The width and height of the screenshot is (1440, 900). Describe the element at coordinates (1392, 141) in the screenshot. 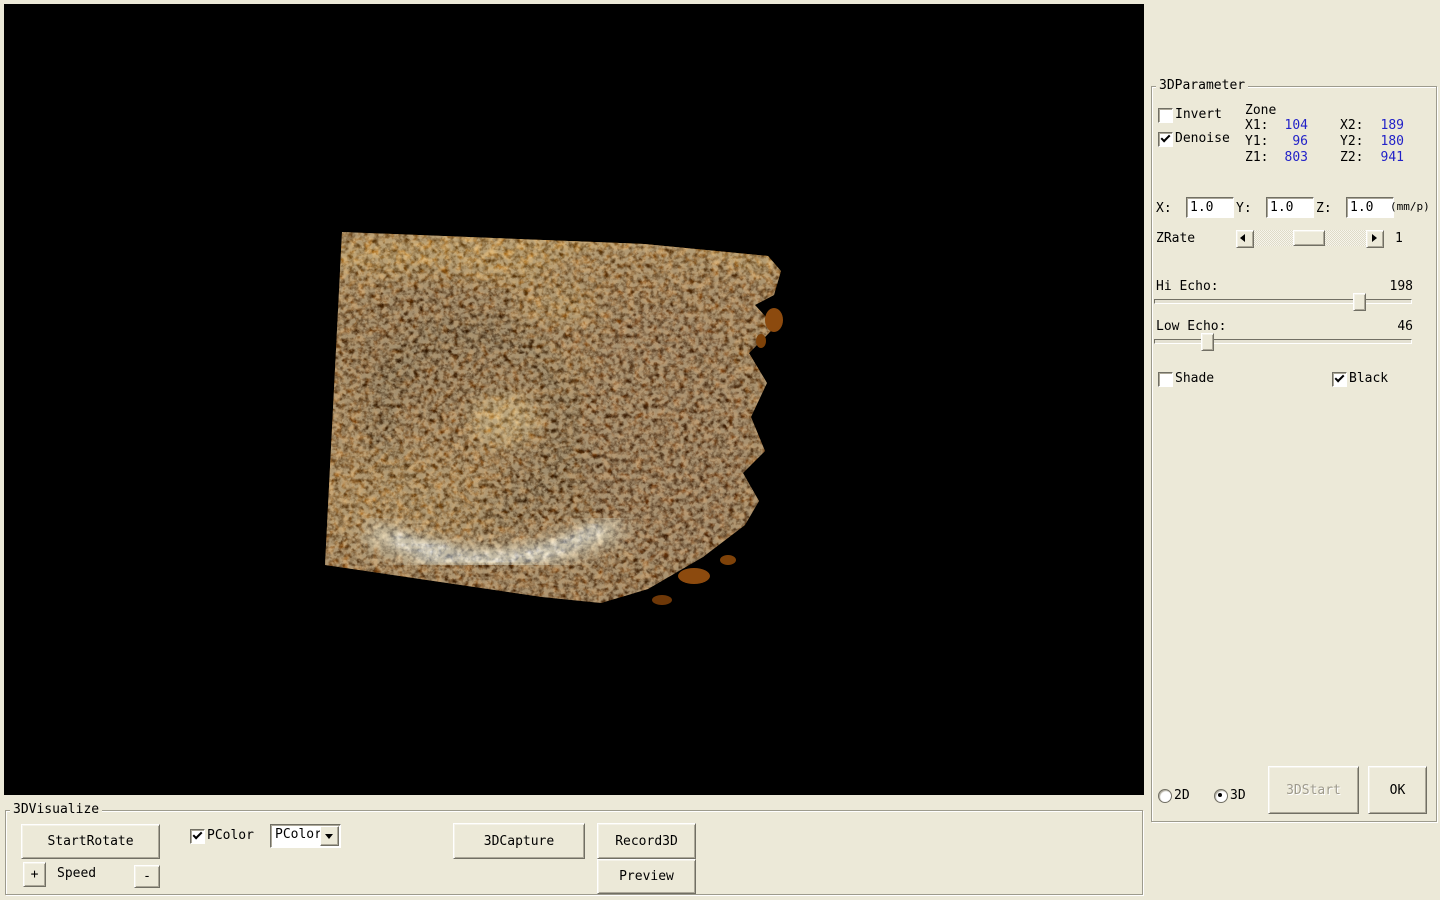

I see `zone-y2-value: 180` at that location.